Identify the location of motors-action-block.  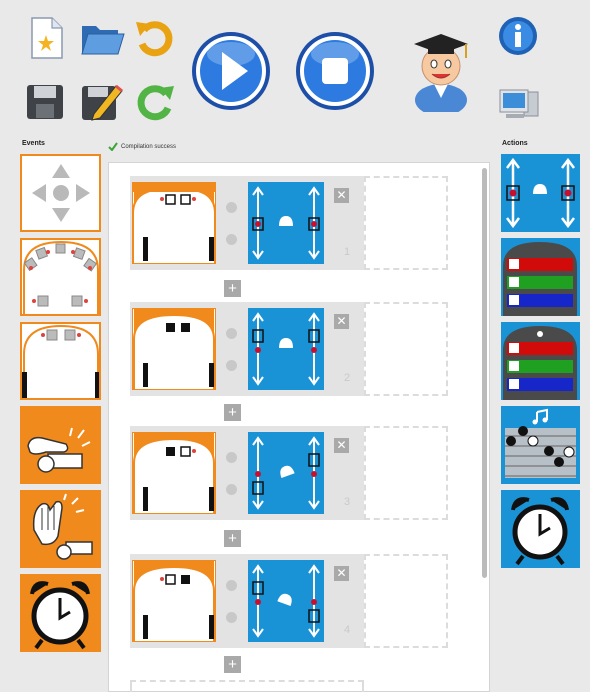
(540, 193).